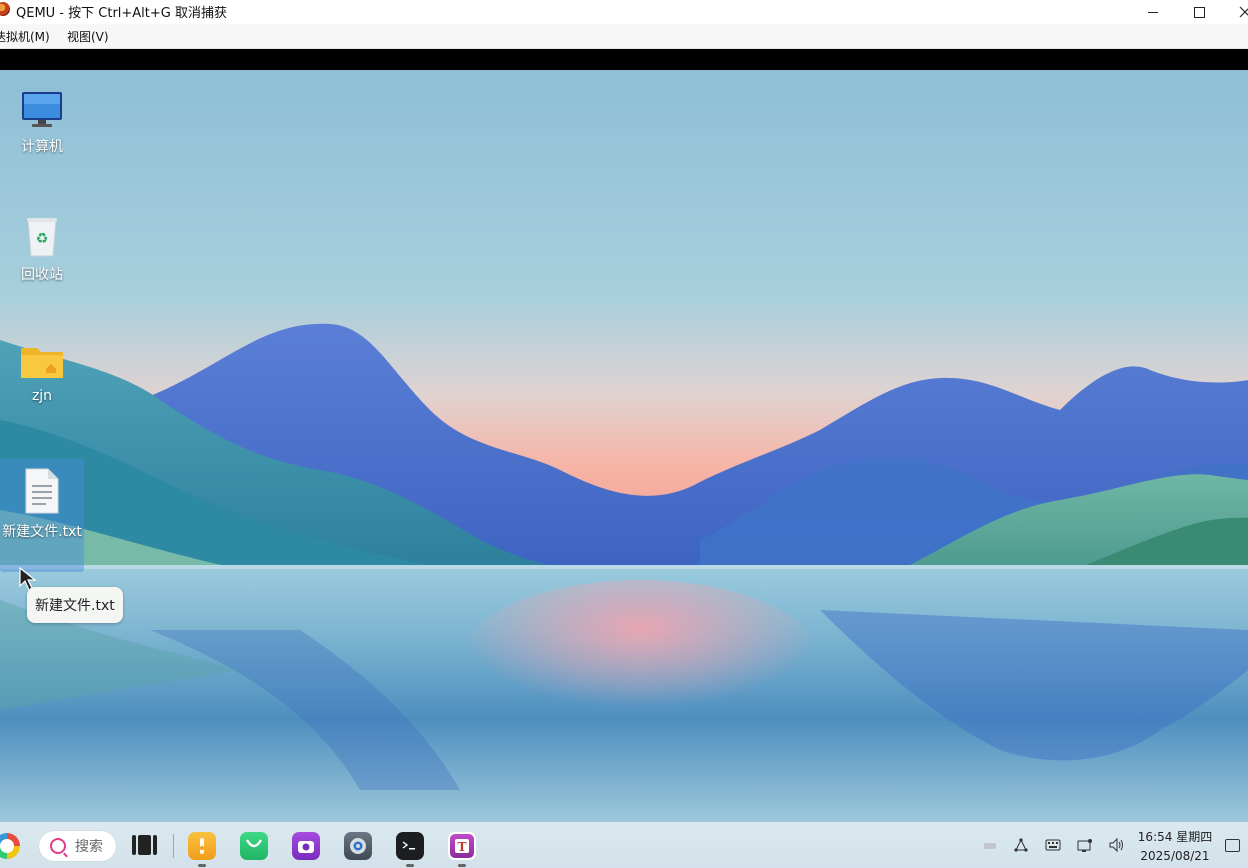  Describe the element at coordinates (42, 515) in the screenshot. I see `desktop-icon-text-file: 新建文件.txt` at that location.